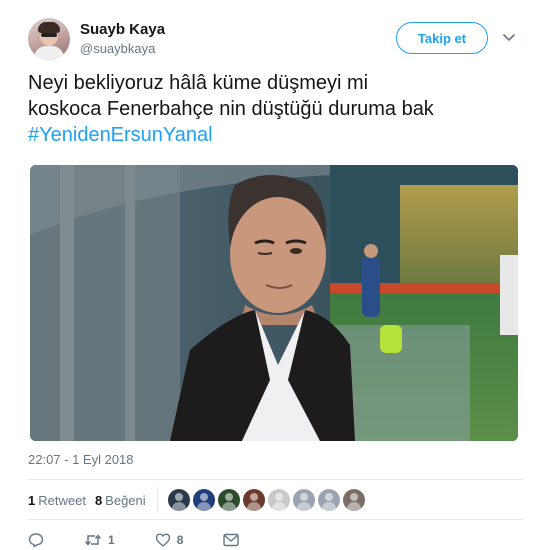  I want to click on tweet-stats: 1 Retweet 8 Beğeni, so click(198, 500).